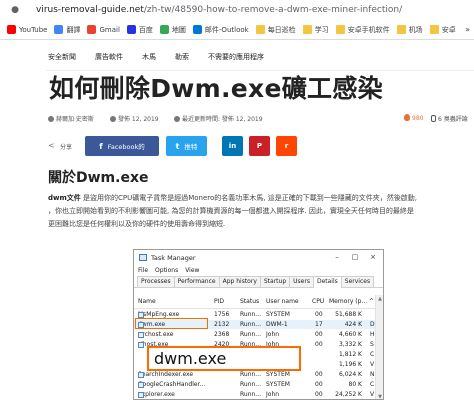  I want to click on process-name: SearchIndexer.exe, so click(166, 374).